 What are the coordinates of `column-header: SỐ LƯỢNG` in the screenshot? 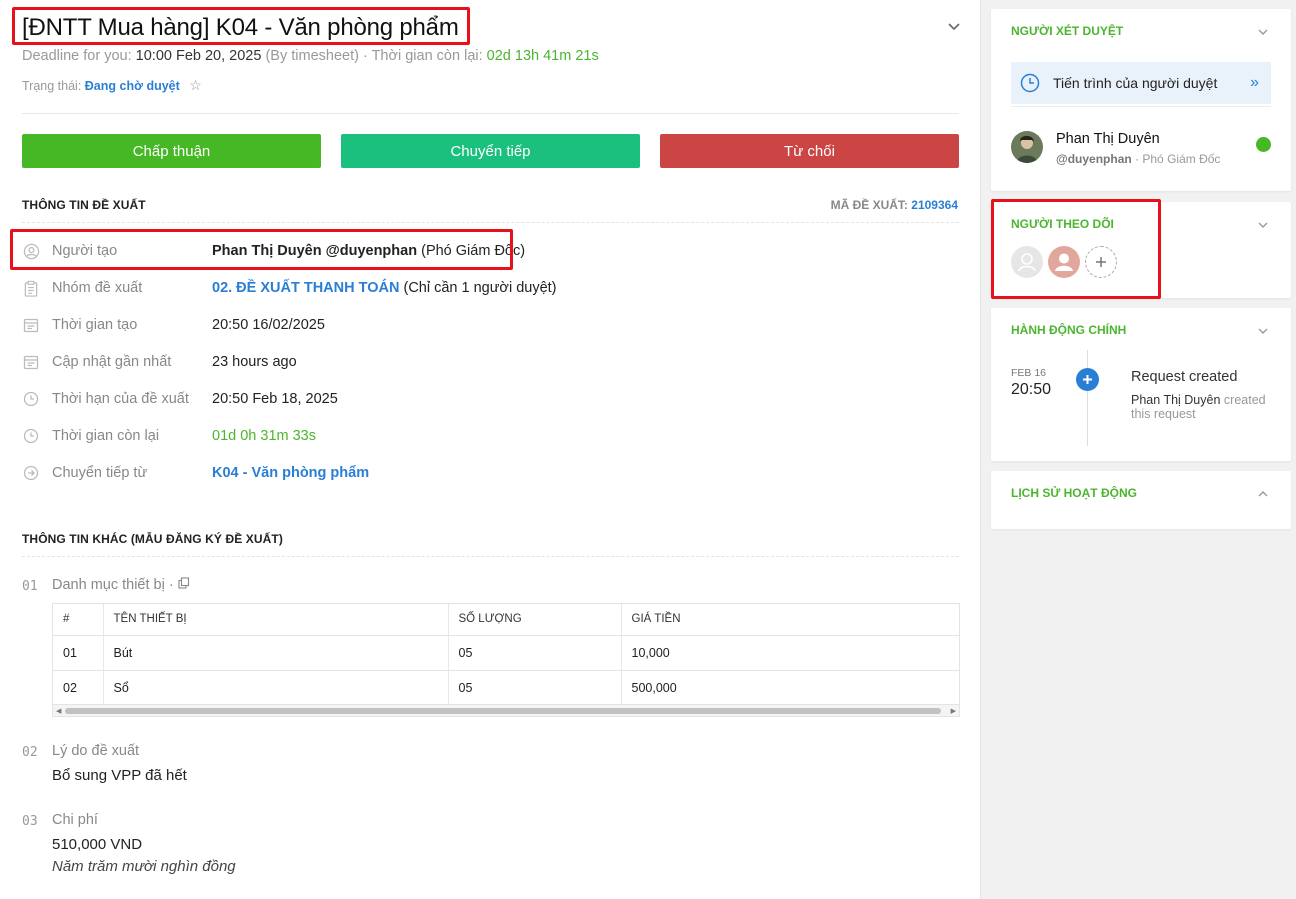 It's located at (535, 620).